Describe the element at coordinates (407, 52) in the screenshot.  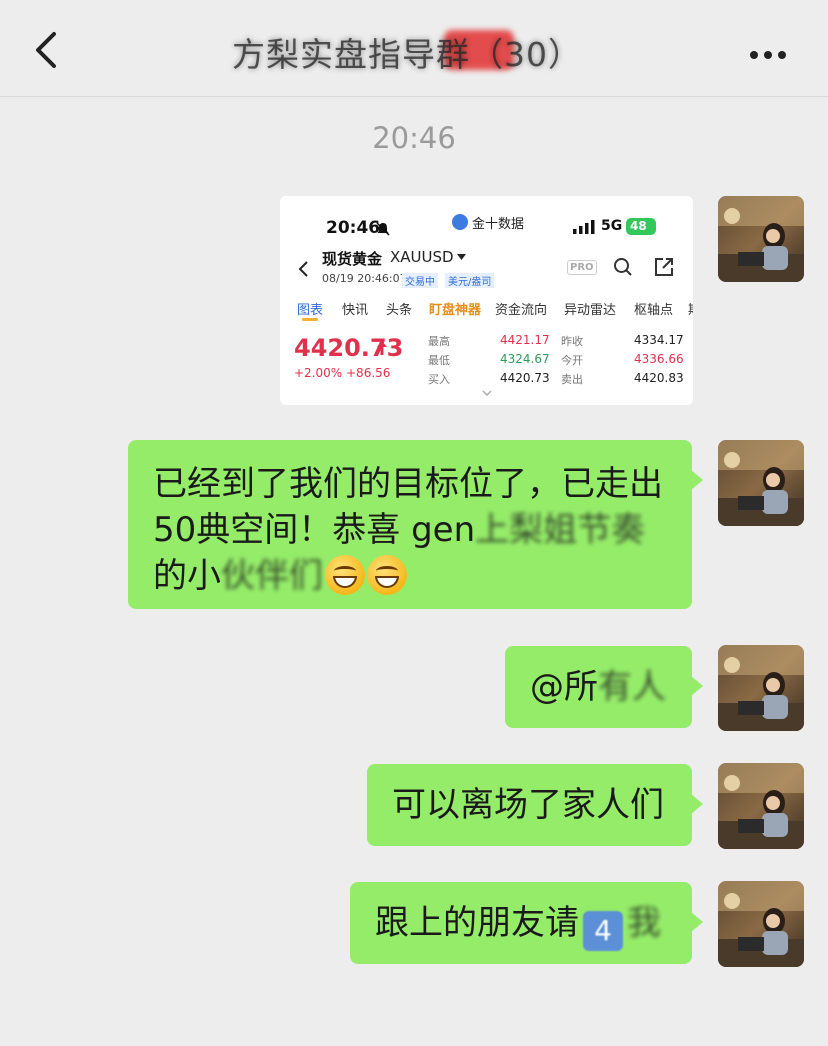
I see `chat-title: 方梨实盘指导群（30）` at that location.